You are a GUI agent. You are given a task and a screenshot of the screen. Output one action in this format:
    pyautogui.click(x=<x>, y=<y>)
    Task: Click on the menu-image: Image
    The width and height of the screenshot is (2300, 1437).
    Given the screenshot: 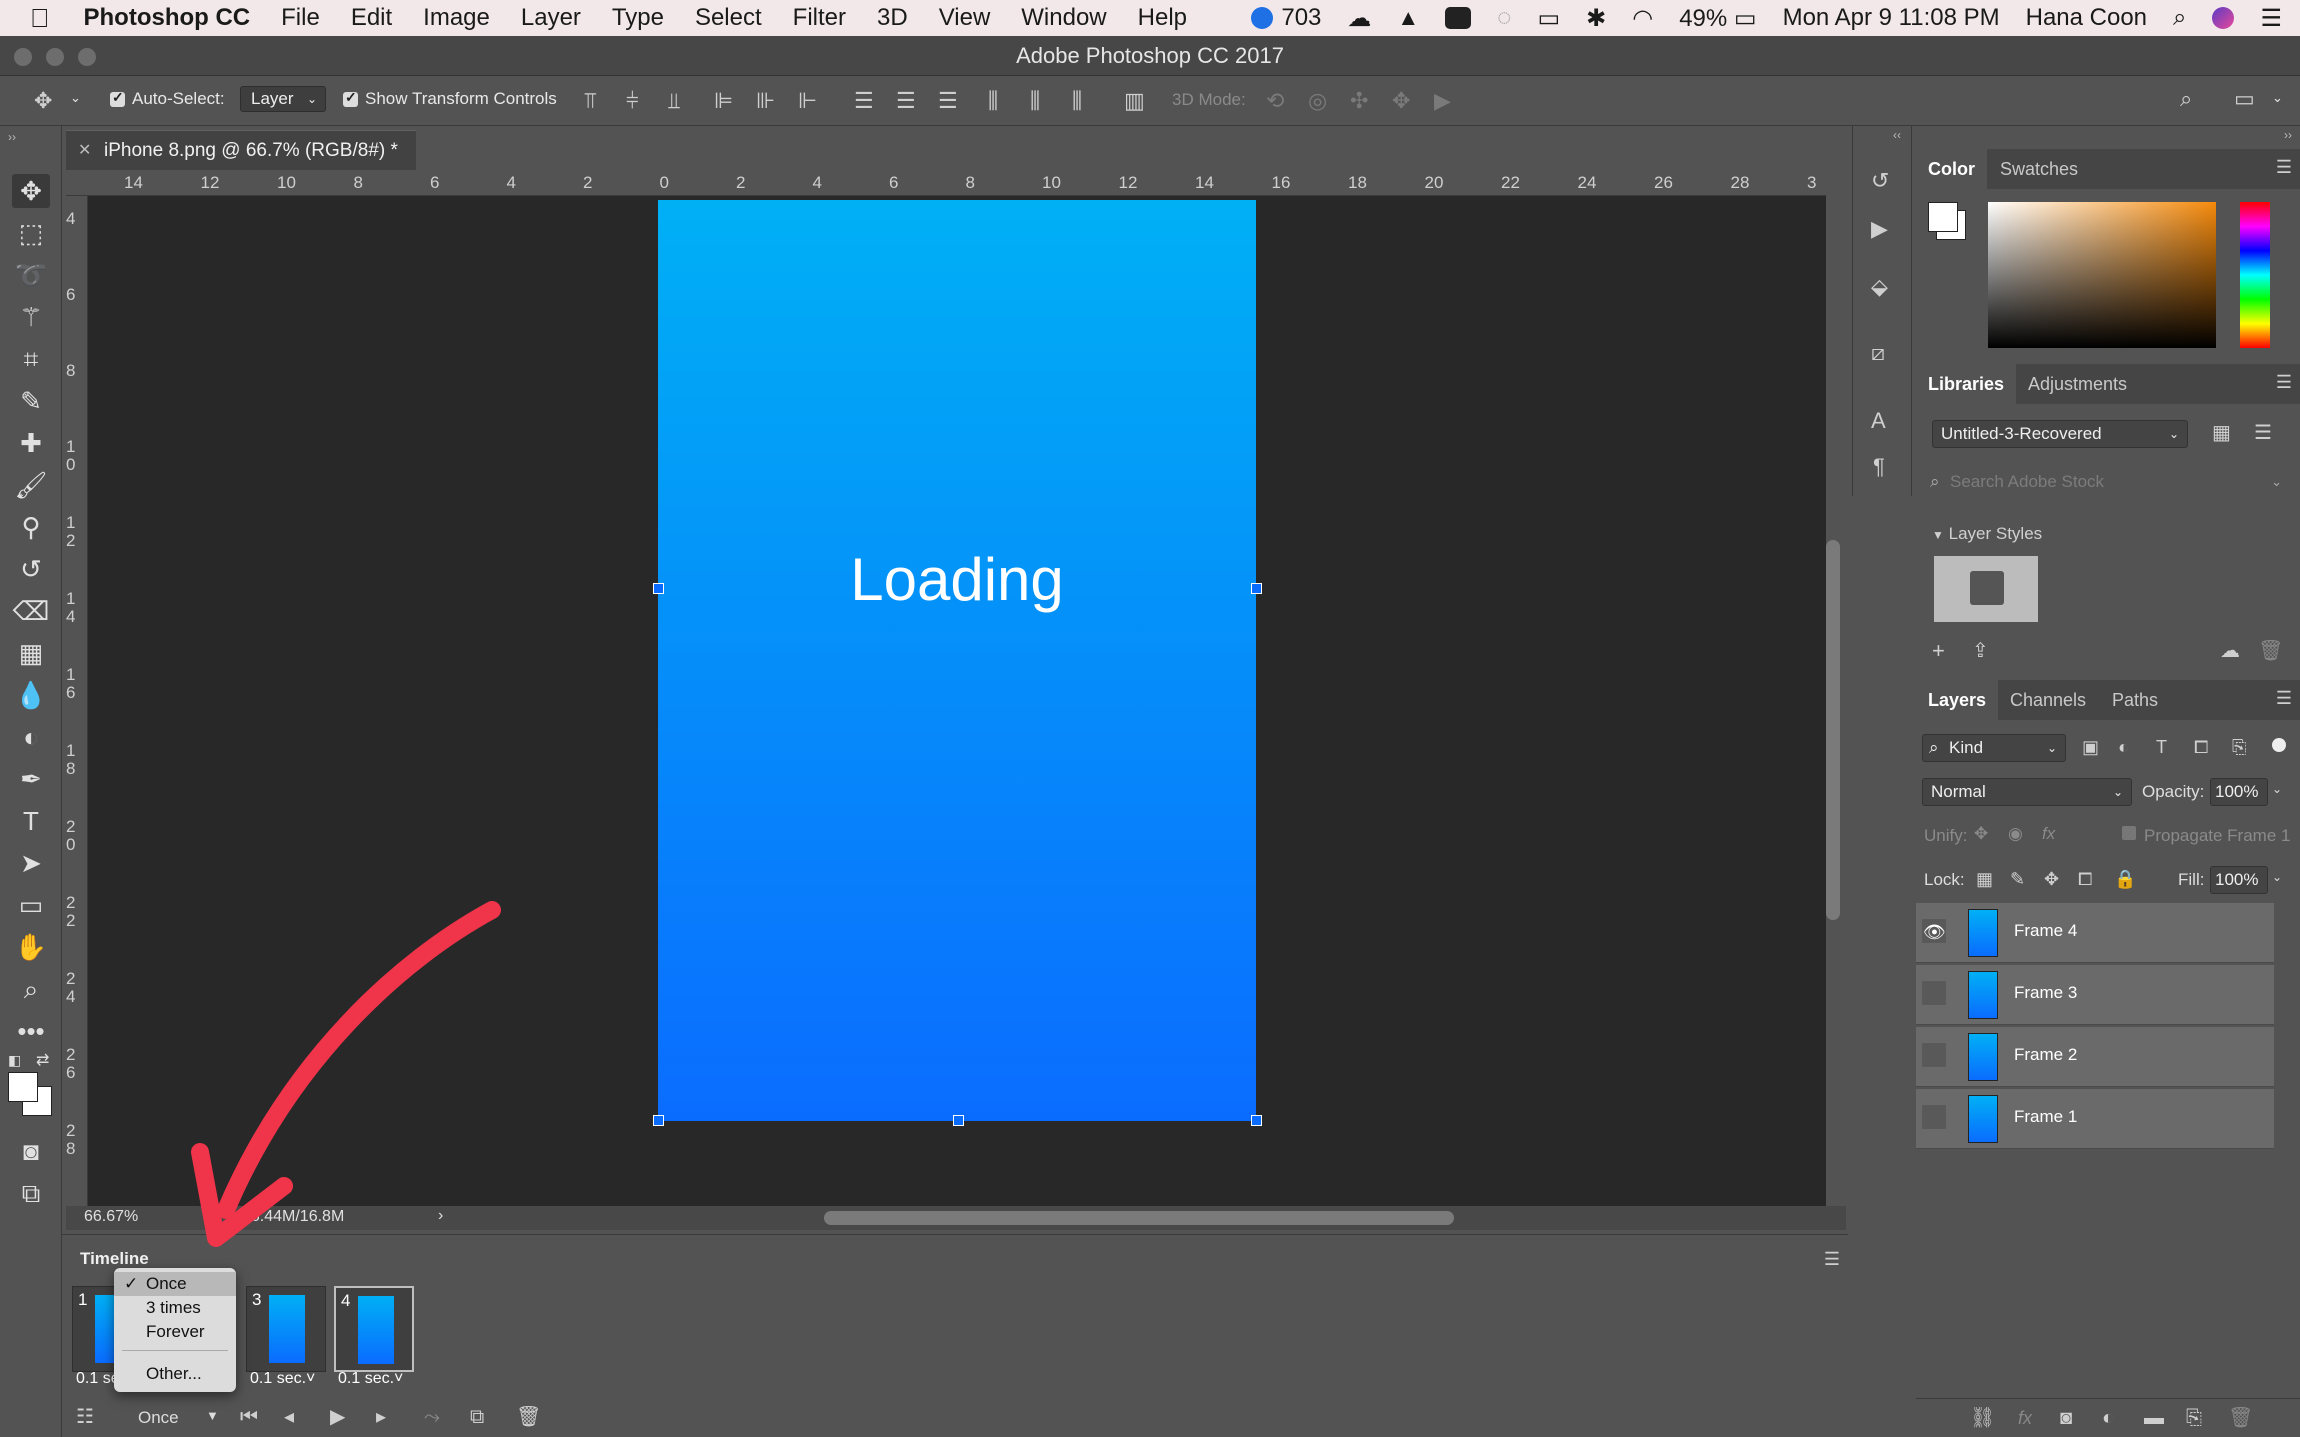 What is the action you would take?
    pyautogui.click(x=456, y=18)
    